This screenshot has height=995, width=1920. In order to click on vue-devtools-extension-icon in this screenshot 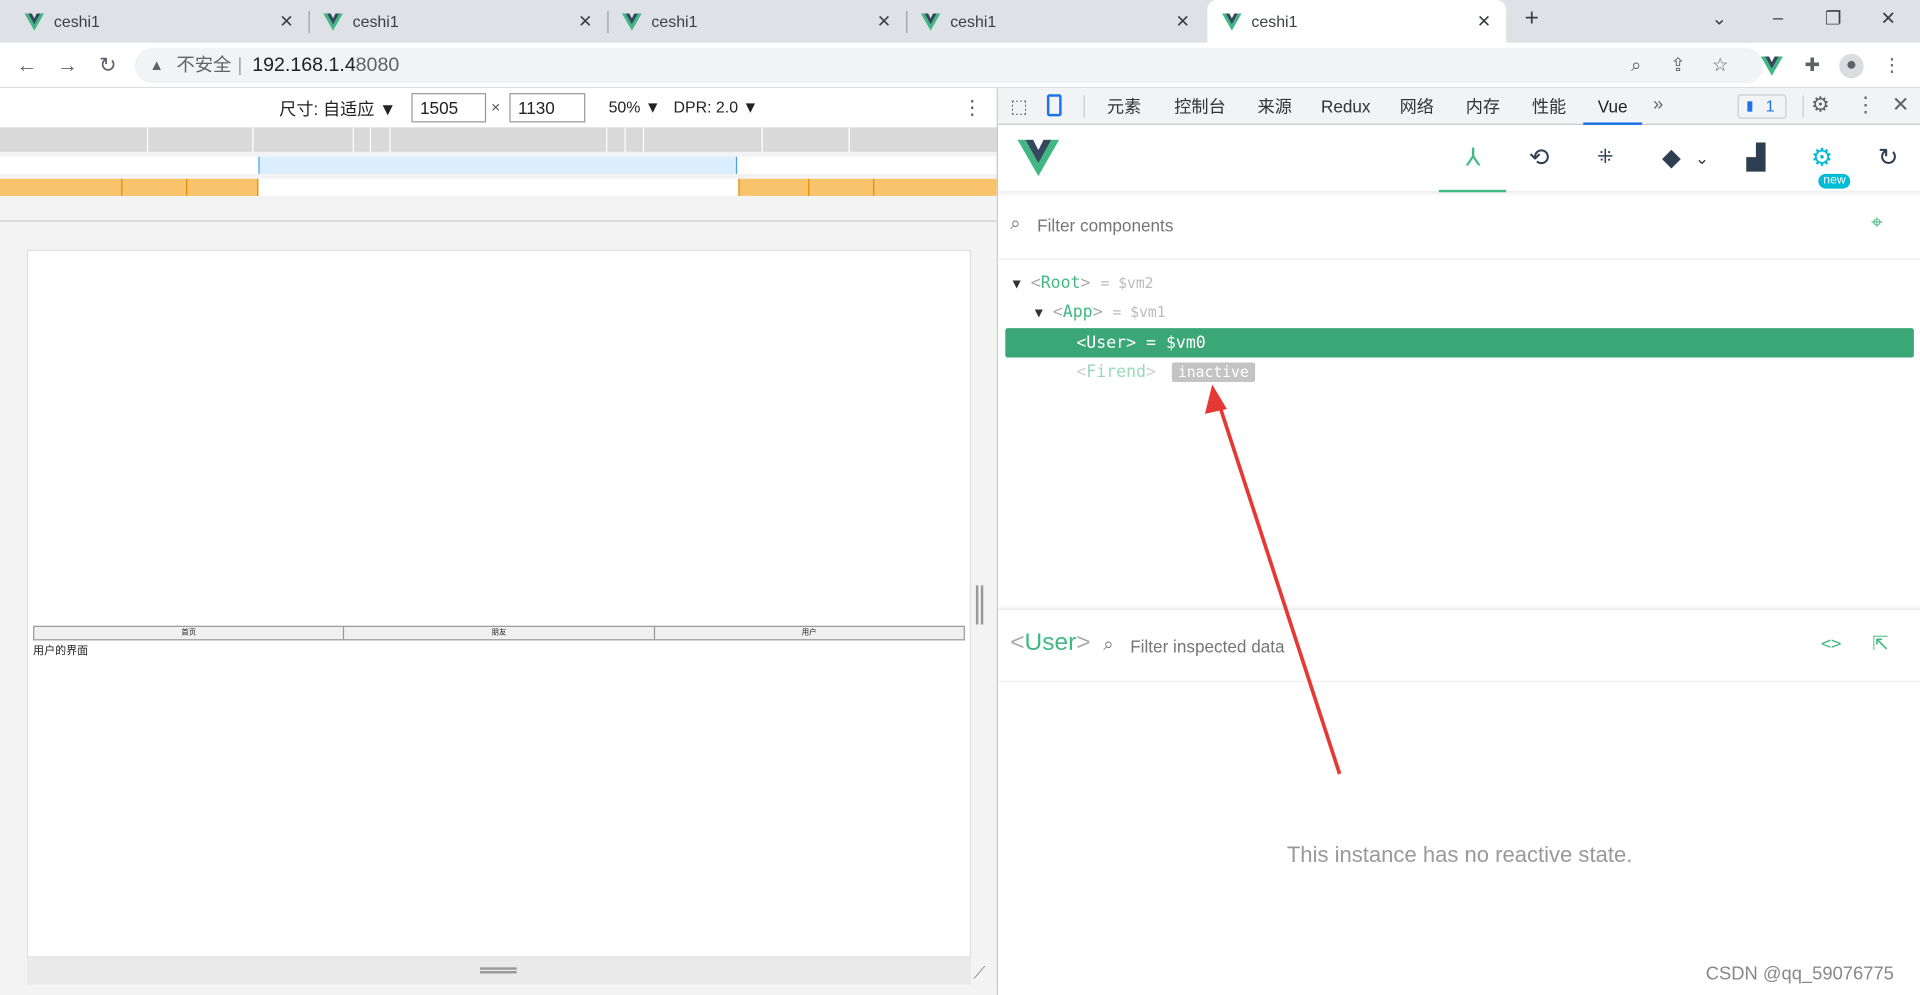, I will do `click(1771, 66)`.